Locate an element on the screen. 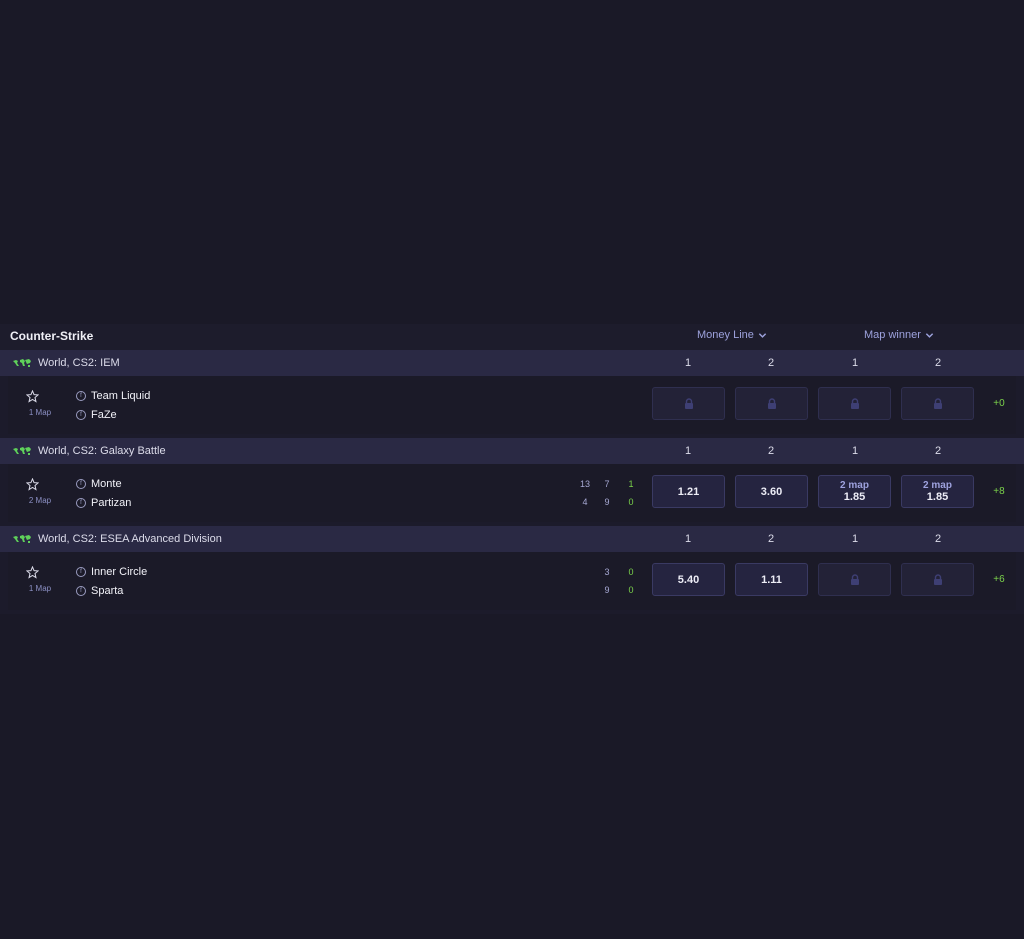 This screenshot has height=939, width=1024. map-score: 3 is located at coordinates (607, 572).